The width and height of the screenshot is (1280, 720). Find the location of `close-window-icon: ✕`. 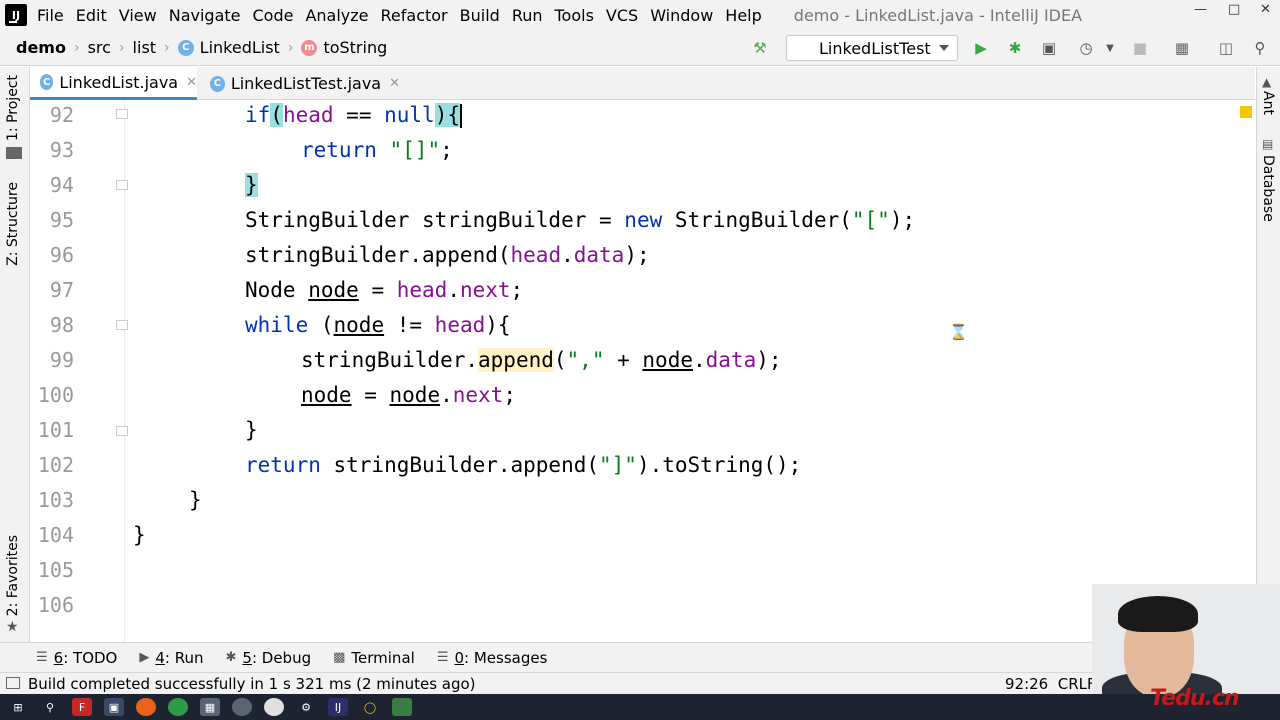

close-window-icon: ✕ is located at coordinates (1265, 9).